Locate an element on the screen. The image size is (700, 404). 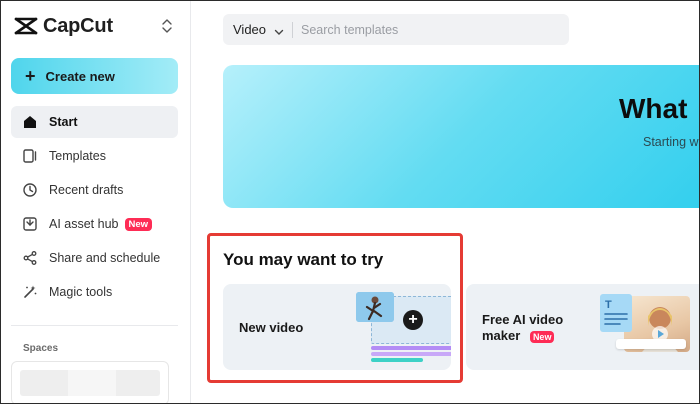
search-bar: Video is located at coordinates (396, 29).